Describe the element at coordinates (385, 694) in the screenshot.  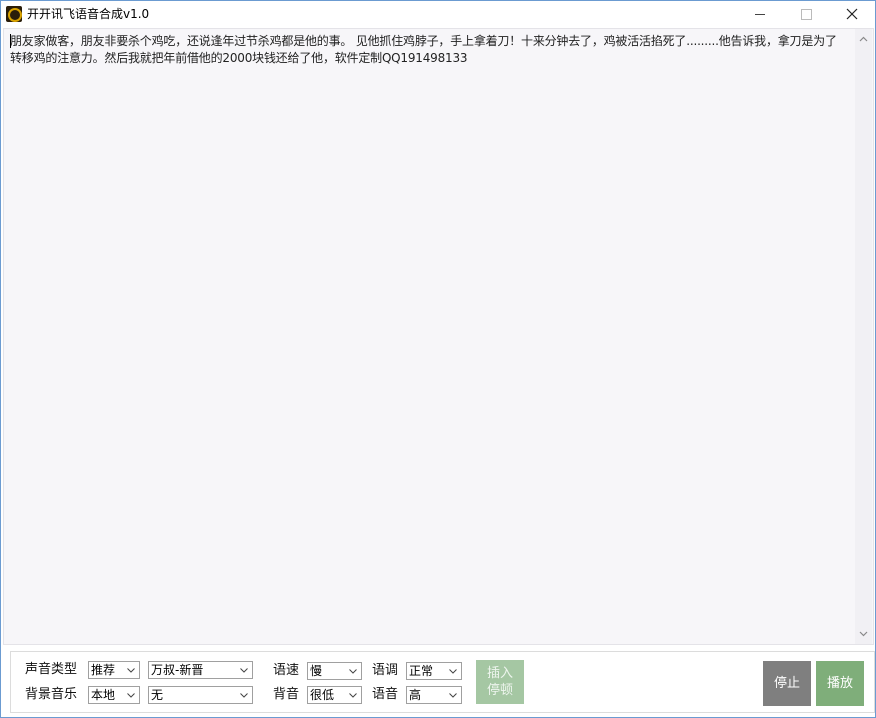
I see `voice-volume-label: 语音` at that location.